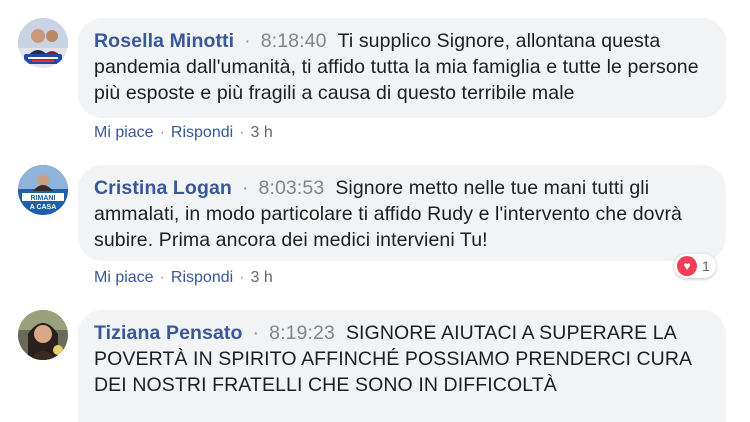 The image size is (750, 422). Describe the element at coordinates (687, 266) in the screenshot. I see `heart-icon: ♥` at that location.